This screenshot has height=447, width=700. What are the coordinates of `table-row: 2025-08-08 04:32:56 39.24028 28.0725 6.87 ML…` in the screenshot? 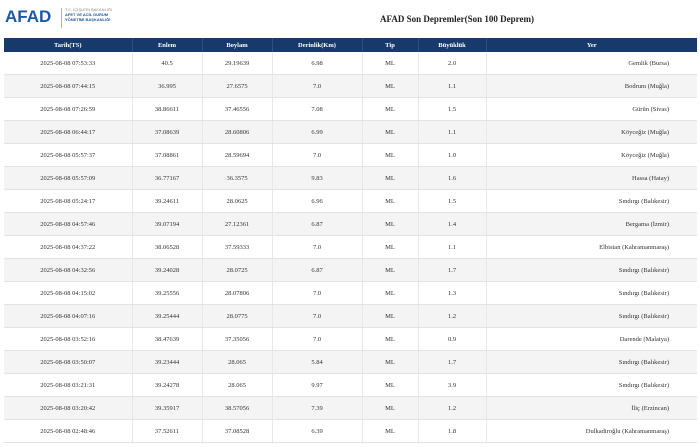 It's located at (350, 270).